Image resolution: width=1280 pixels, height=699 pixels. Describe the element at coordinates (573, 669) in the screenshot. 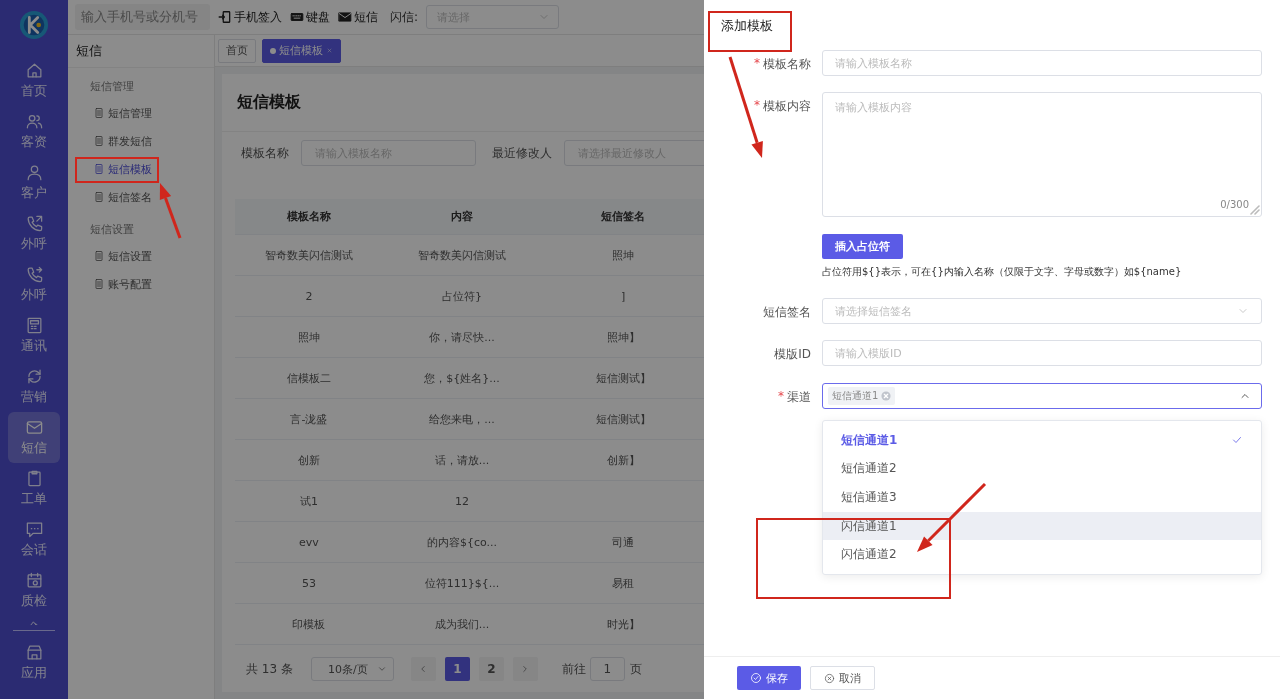

I see `goto-label: 前往` at that location.